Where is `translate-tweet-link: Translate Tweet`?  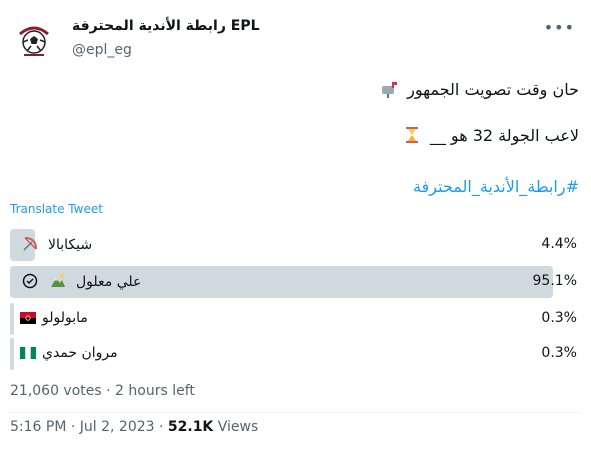 translate-tweet-link: Translate Tweet is located at coordinates (56, 209).